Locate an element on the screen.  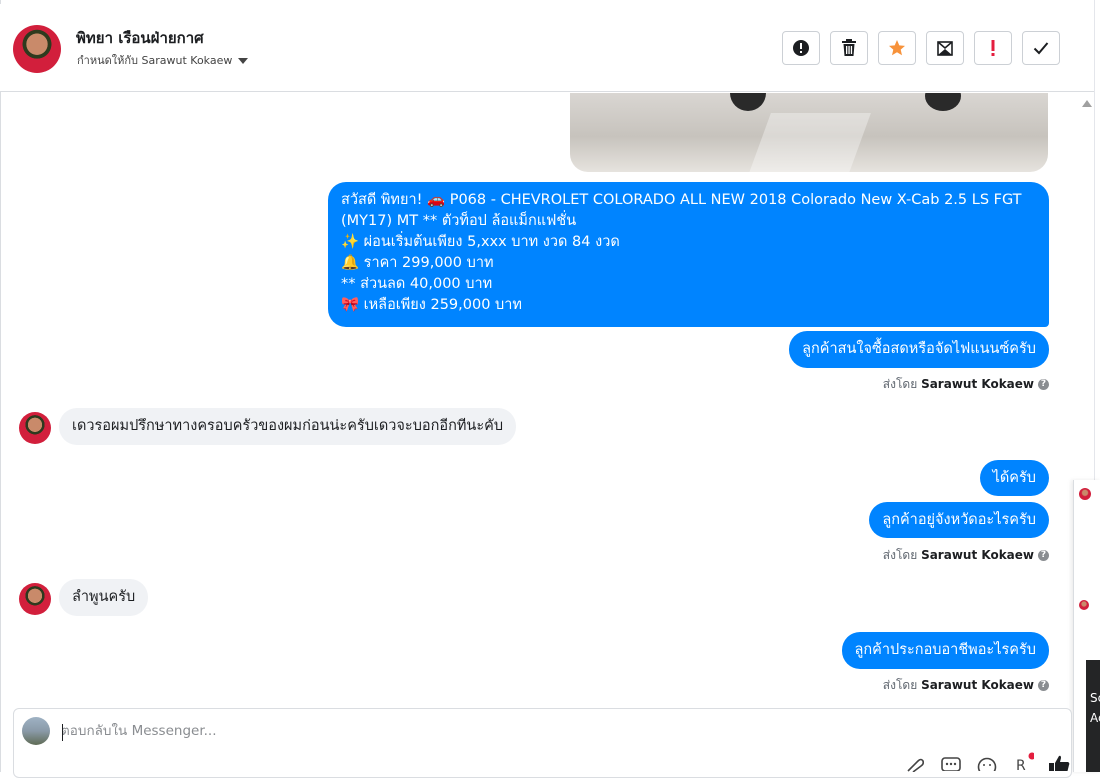
outgoing-message: ลูกค้าประกอบอาชีพอะไรครับ is located at coordinates (945, 650).